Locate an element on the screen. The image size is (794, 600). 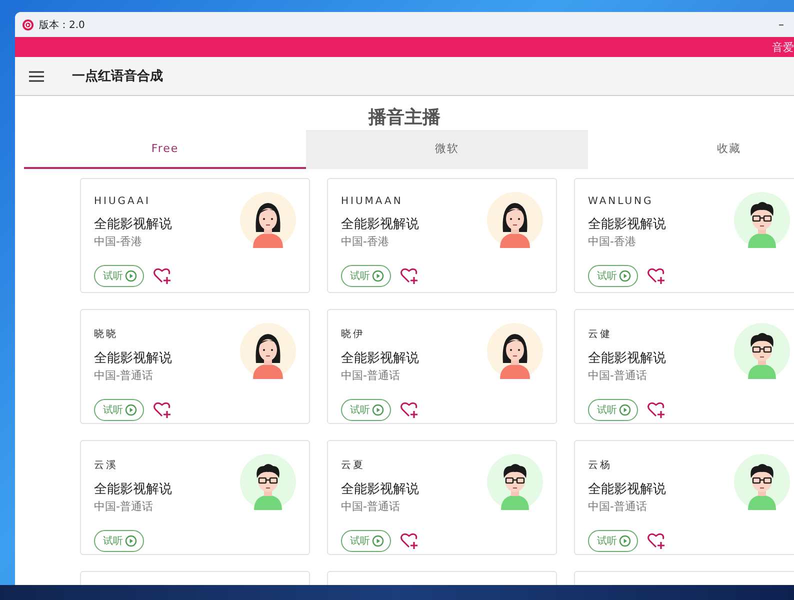
voice-name: 晓伊 is located at coordinates (353, 334).